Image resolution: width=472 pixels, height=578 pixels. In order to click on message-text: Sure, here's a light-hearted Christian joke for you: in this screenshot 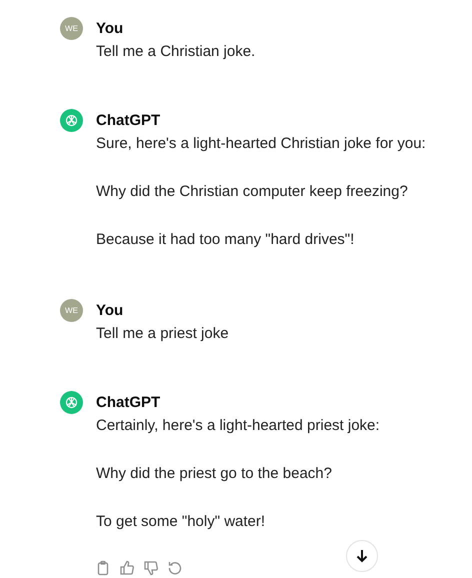, I will do `click(261, 144)`.